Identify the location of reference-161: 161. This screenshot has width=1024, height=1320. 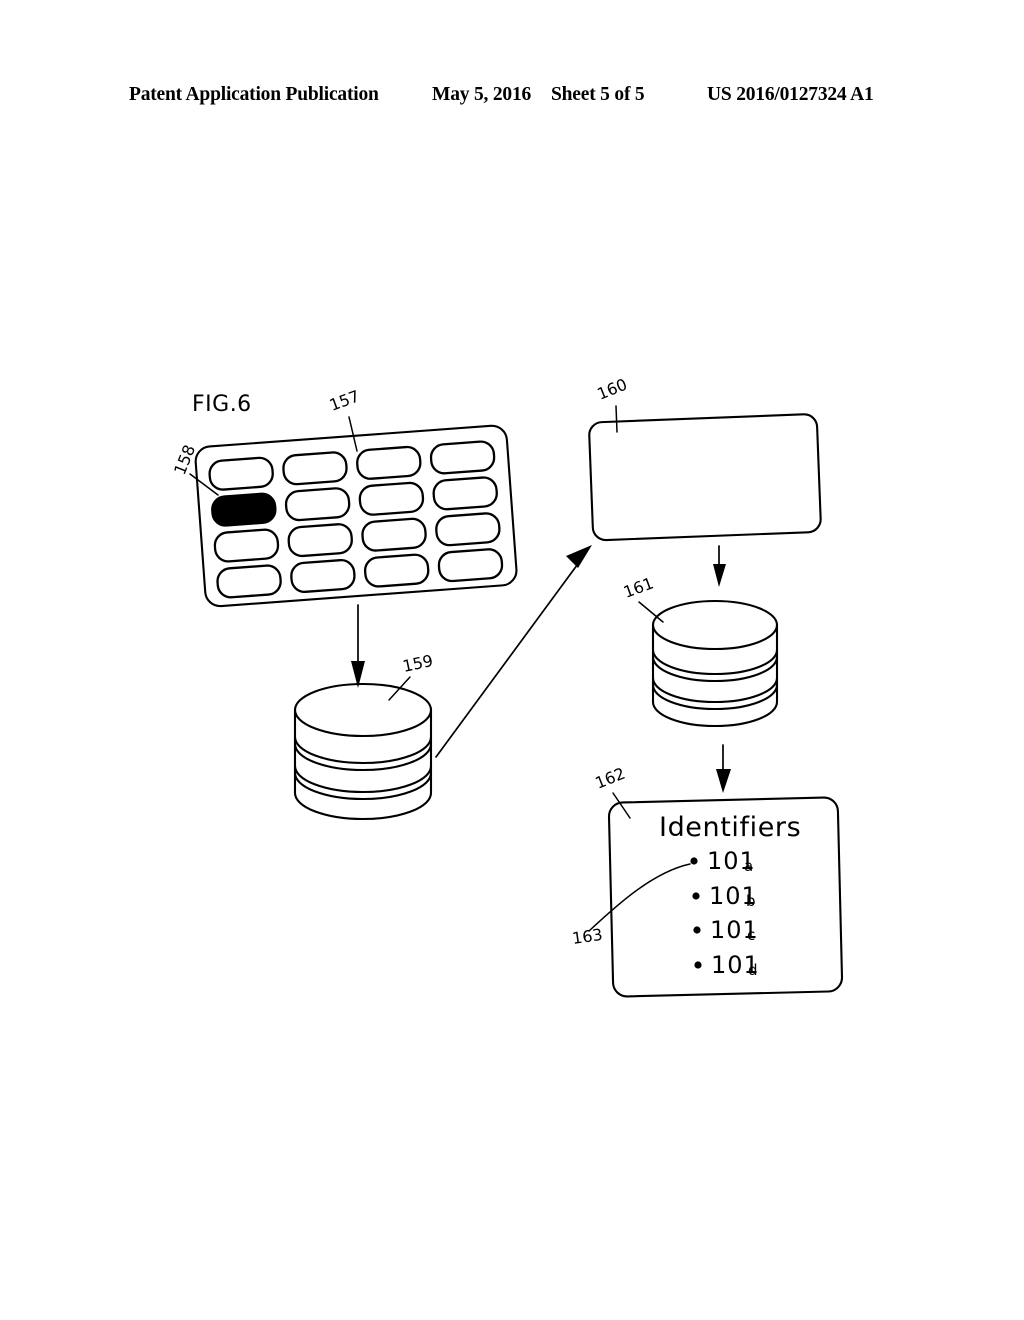
(642, 598).